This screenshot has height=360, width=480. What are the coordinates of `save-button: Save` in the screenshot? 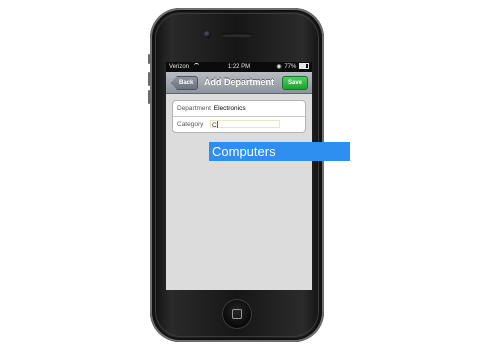 It's located at (294, 83).